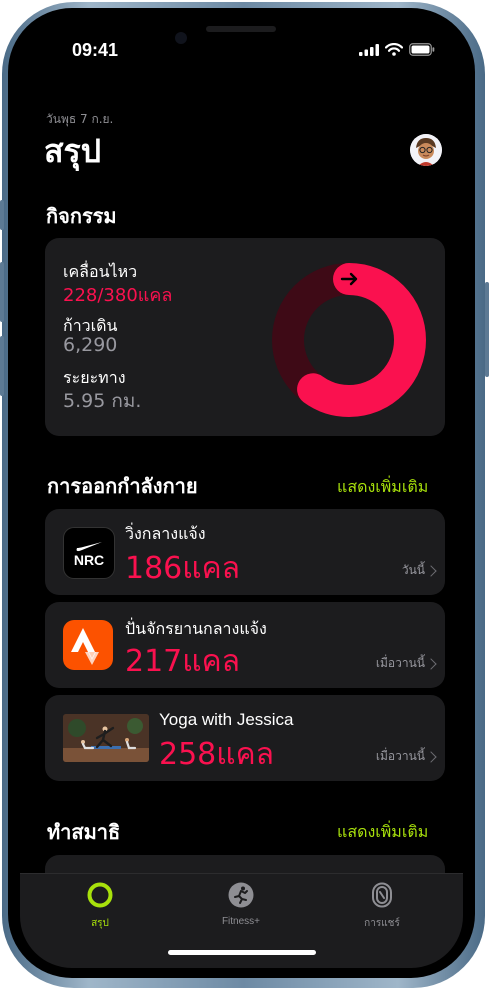 This screenshot has height=992, width=489. Describe the element at coordinates (241, 895) in the screenshot. I see `fitness-plus-icon` at that location.